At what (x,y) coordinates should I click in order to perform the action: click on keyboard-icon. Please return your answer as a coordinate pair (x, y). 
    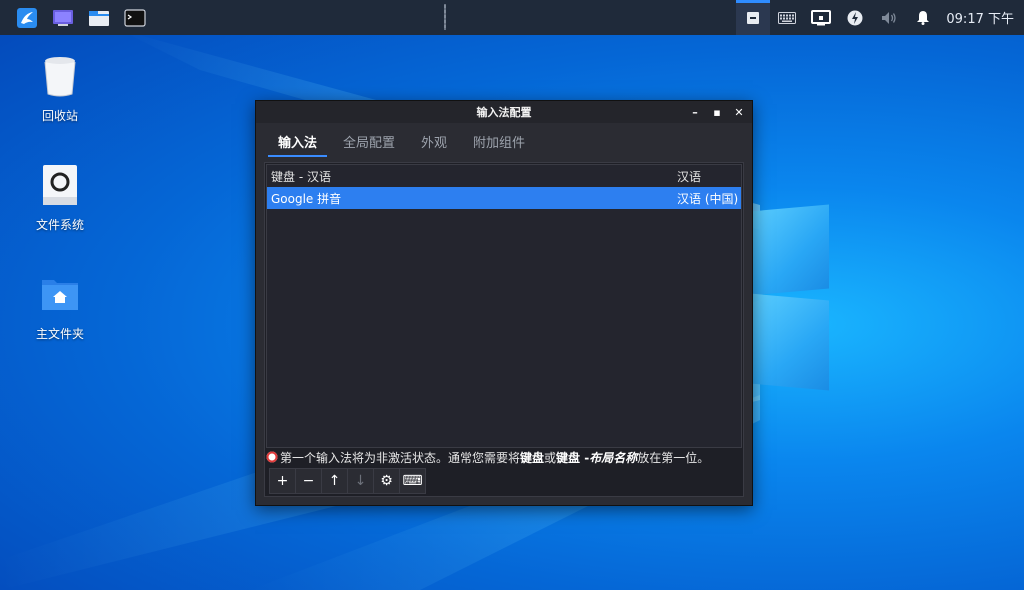
    Looking at the image, I should click on (787, 17).